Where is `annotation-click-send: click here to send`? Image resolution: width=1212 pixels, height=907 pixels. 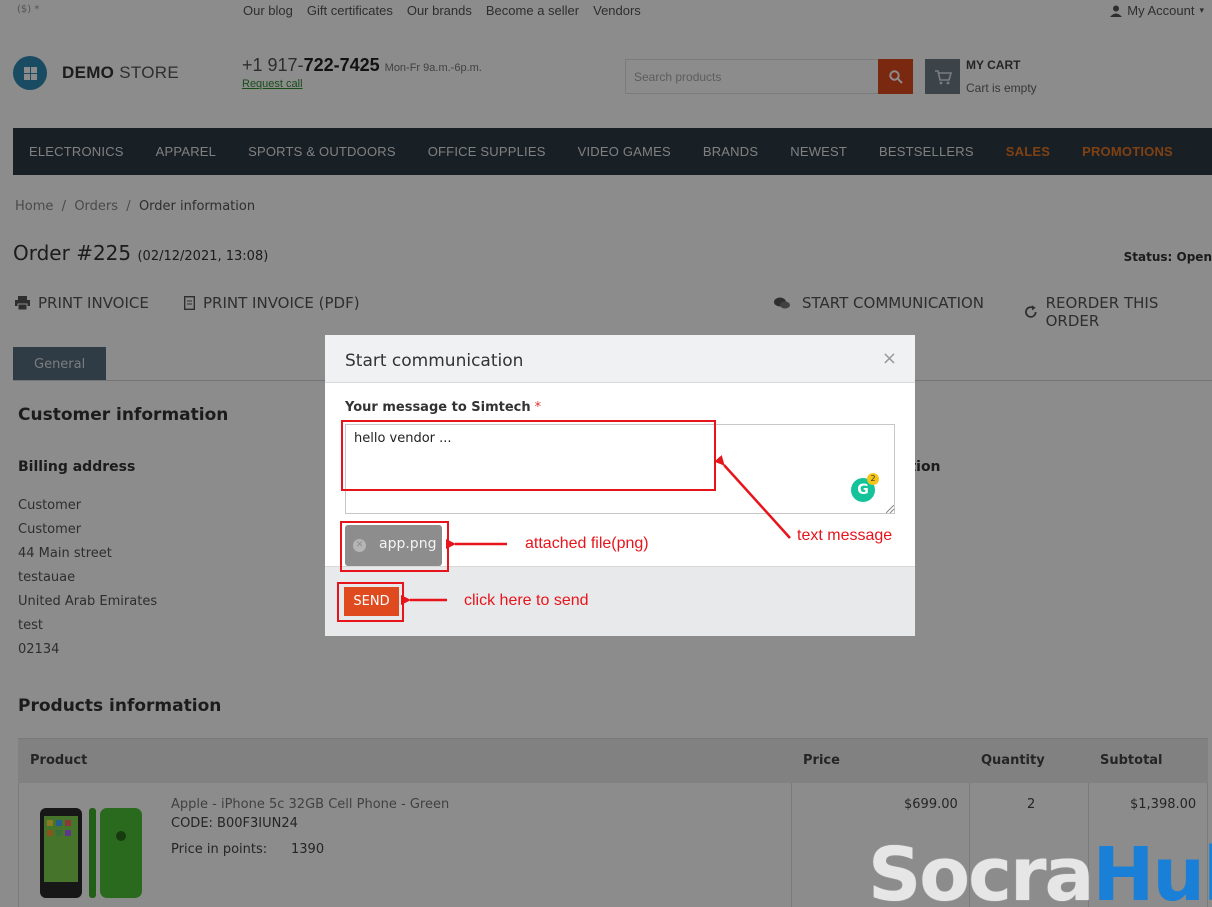
annotation-click-send: click here to send is located at coordinates (526, 600).